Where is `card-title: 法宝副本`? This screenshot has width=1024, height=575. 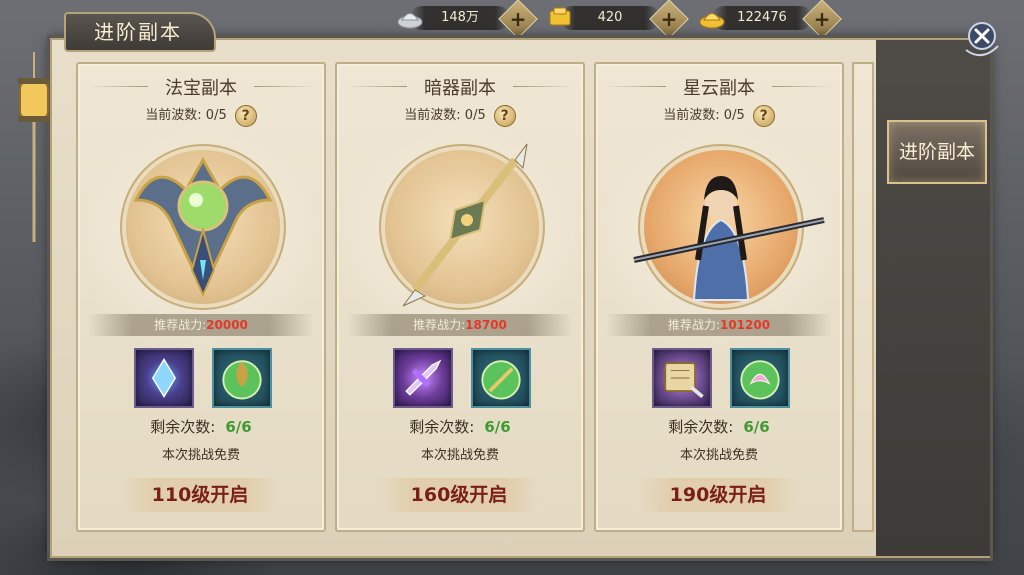
card-title: 法宝副本 is located at coordinates (201, 88).